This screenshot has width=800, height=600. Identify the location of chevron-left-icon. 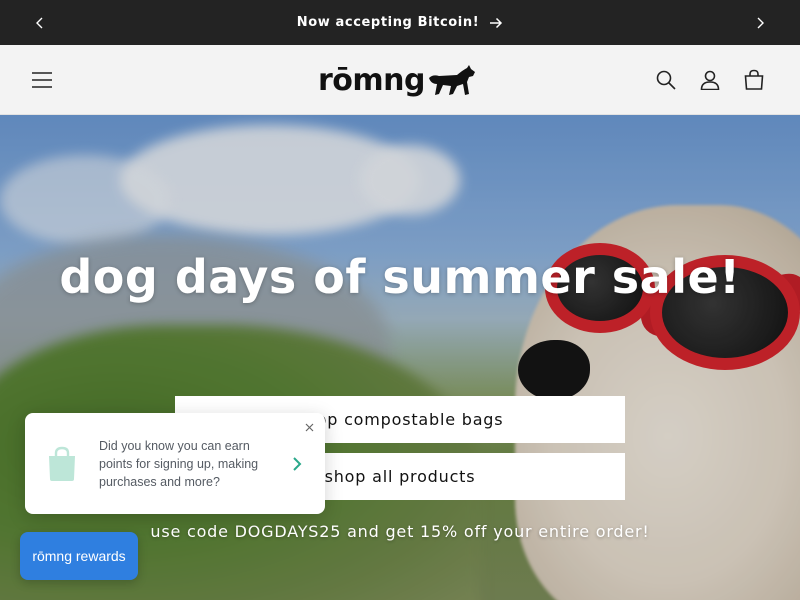
(39, 22).